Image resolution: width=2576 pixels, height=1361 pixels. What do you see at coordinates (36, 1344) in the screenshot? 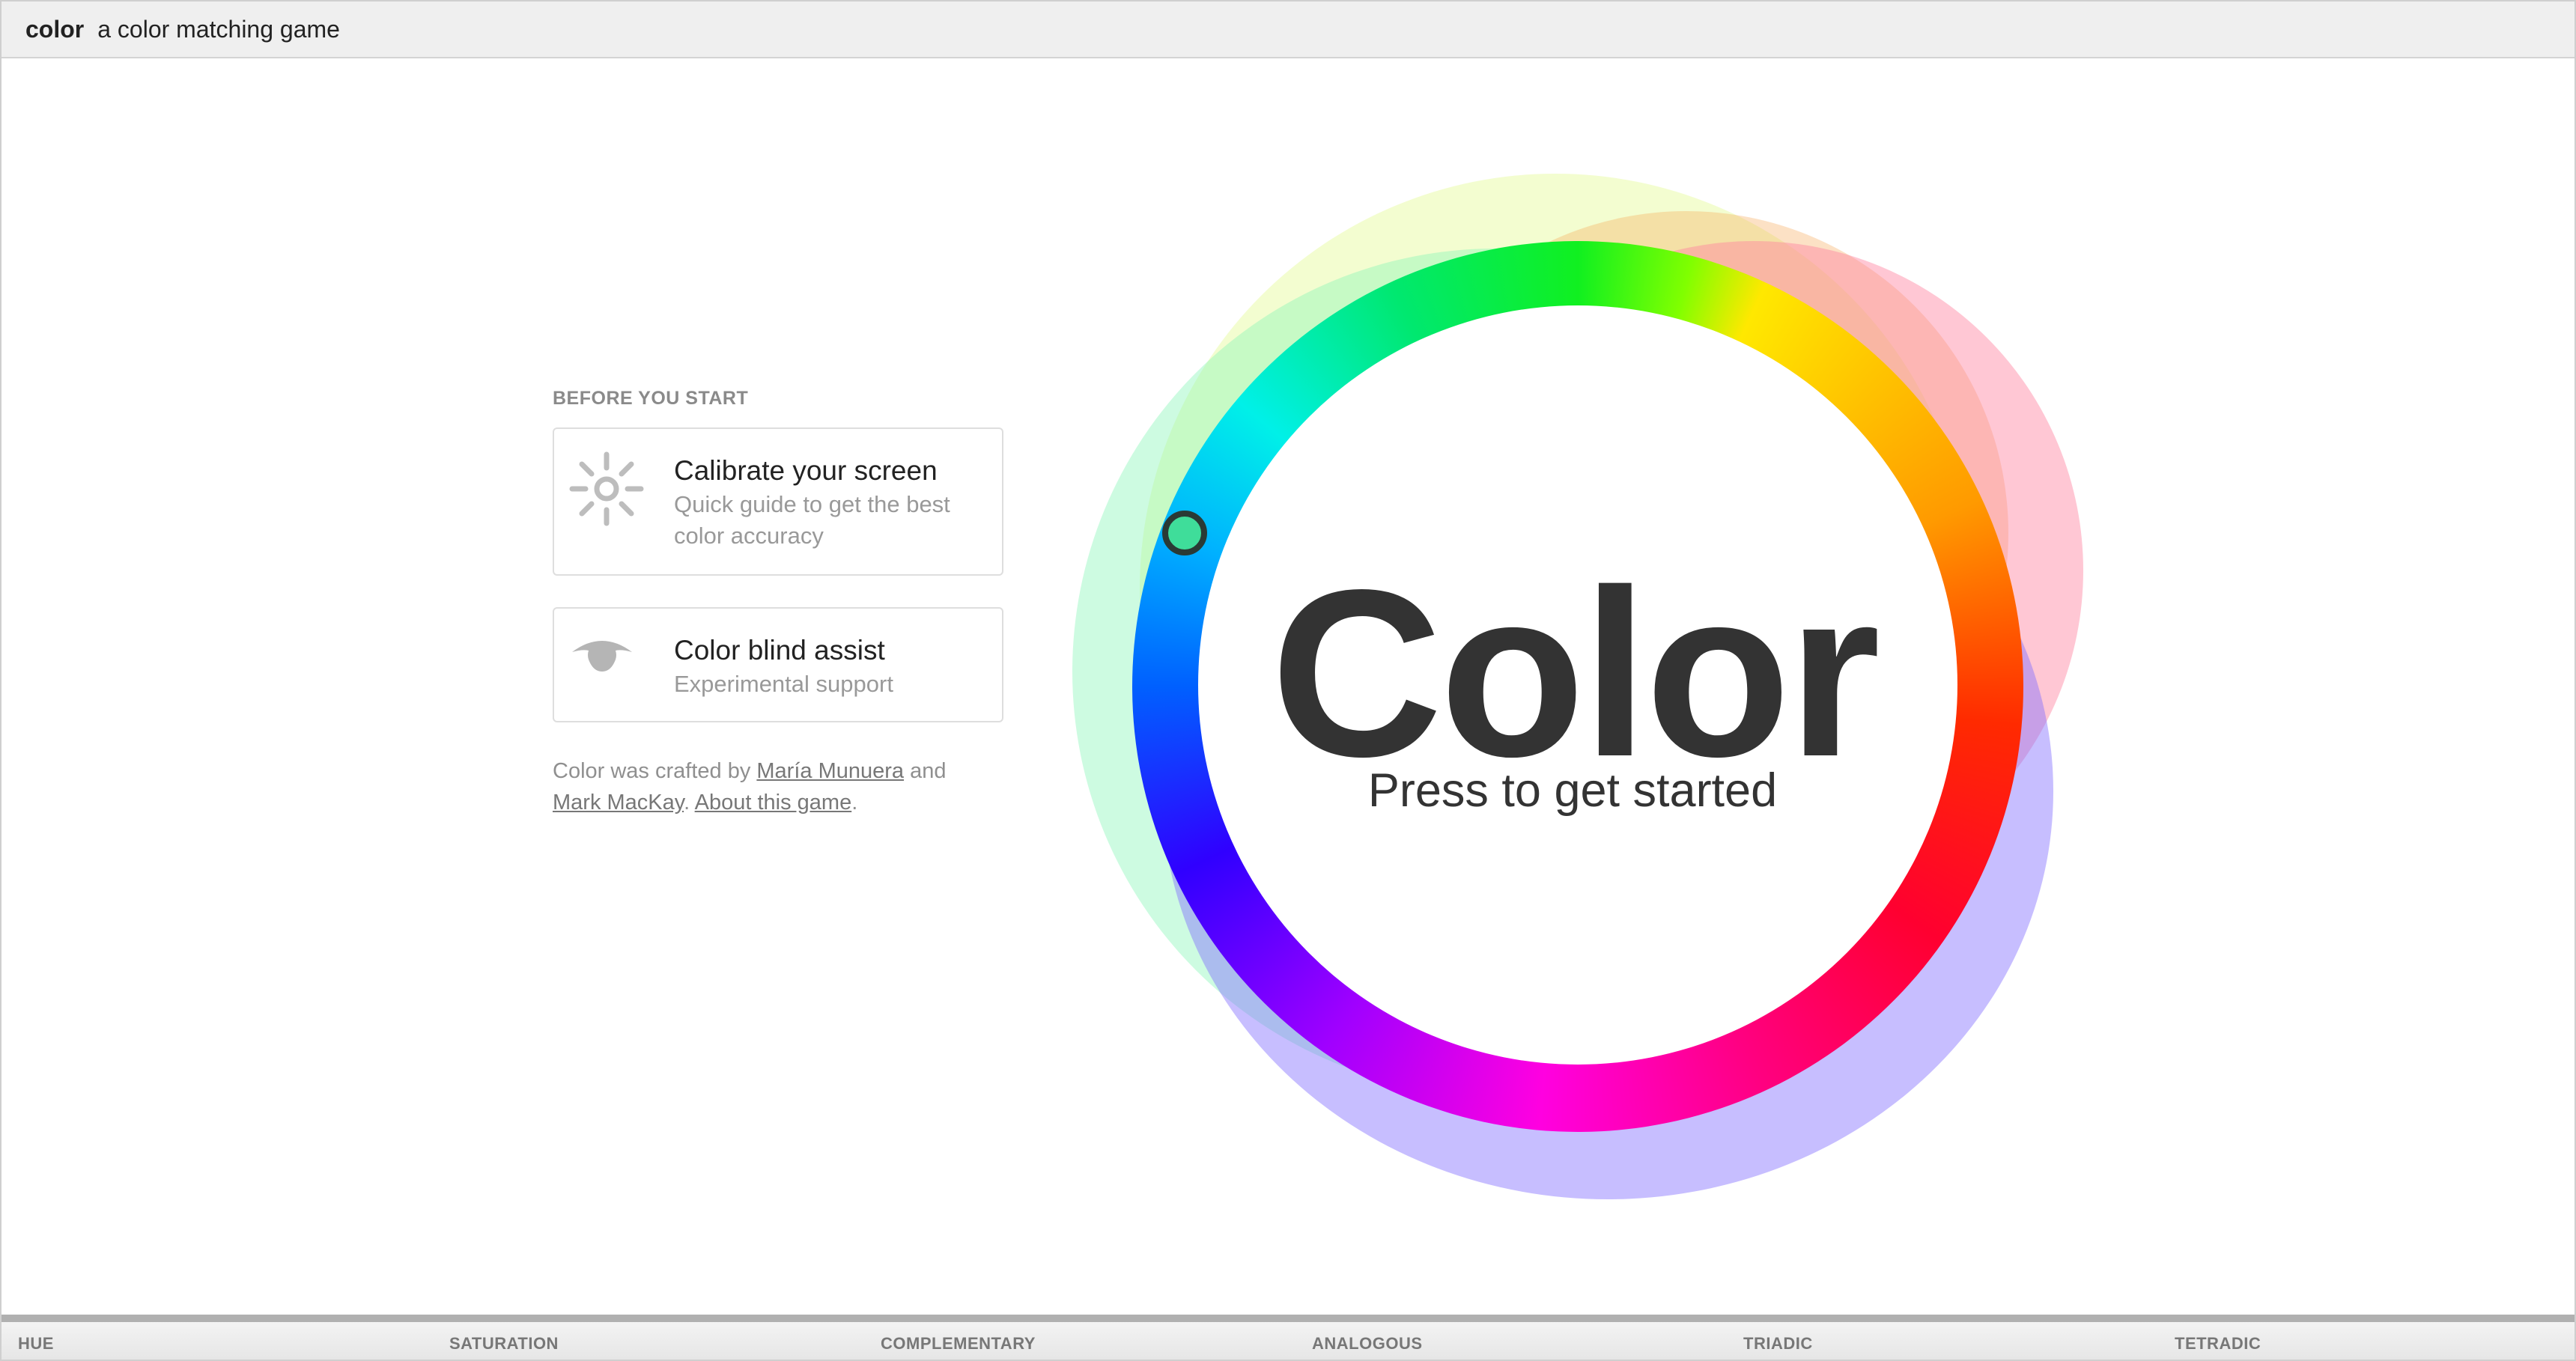
I see `mode-hue: HUE` at bounding box center [36, 1344].